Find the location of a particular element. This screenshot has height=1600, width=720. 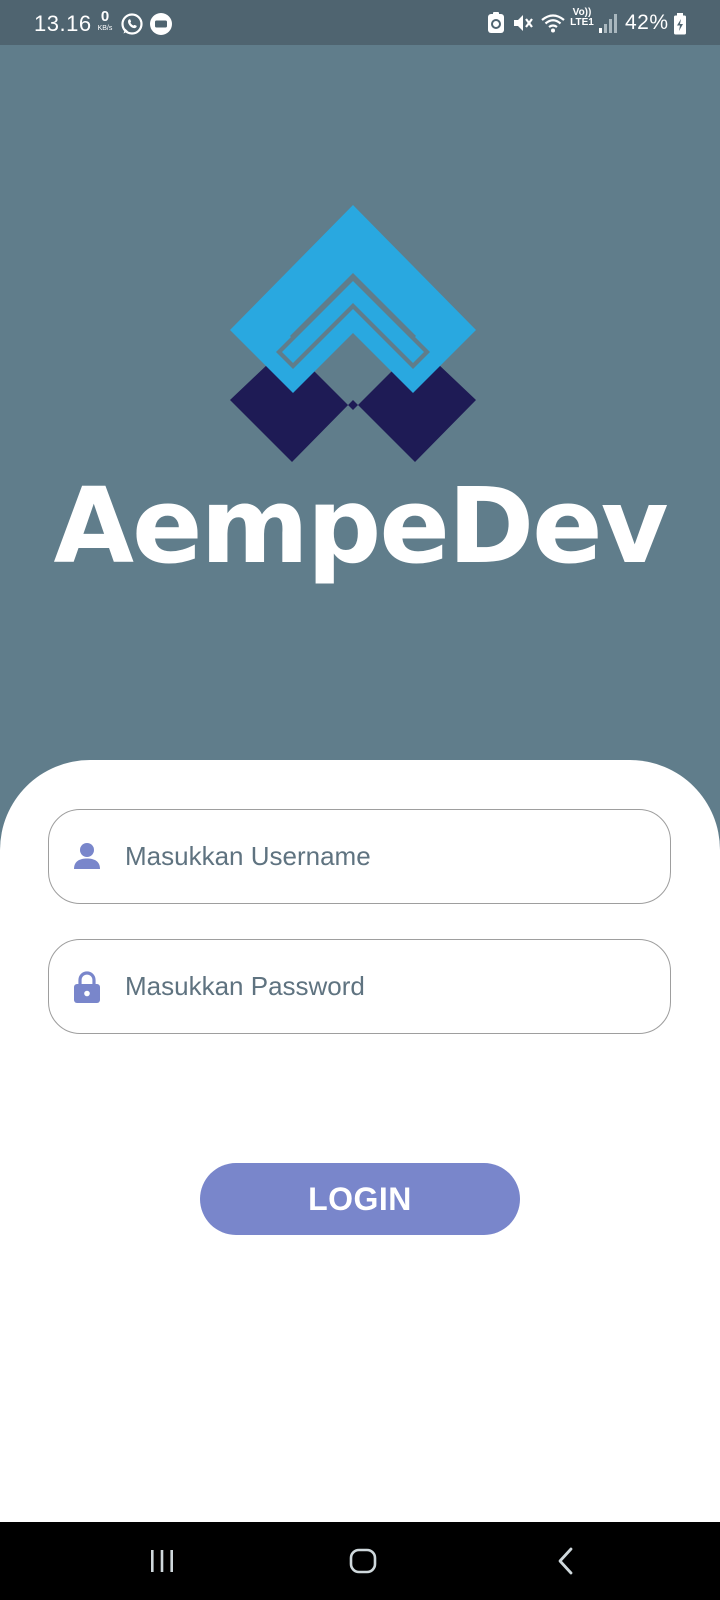

whatsapp-icon is located at coordinates (132, 24).